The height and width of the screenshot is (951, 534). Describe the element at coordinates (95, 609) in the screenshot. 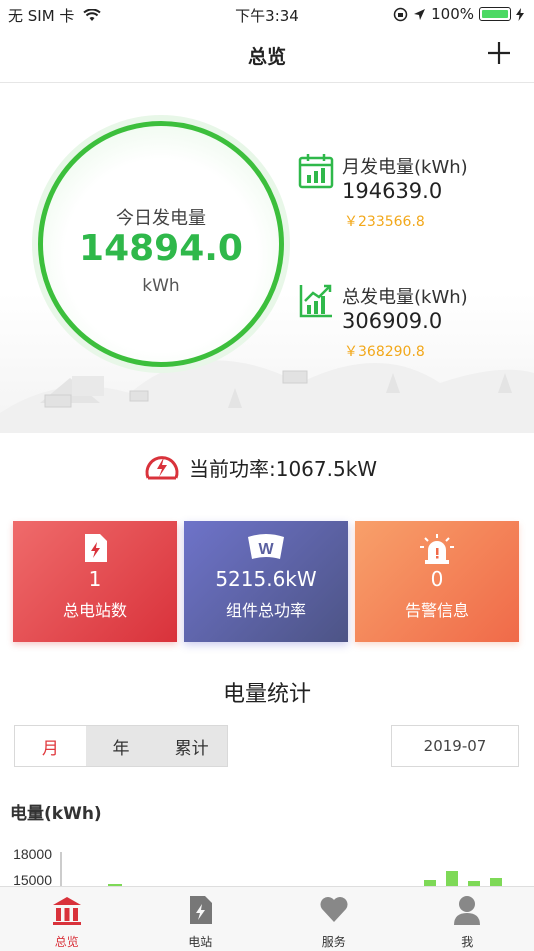

I see `station-count-label: 总电站数` at that location.